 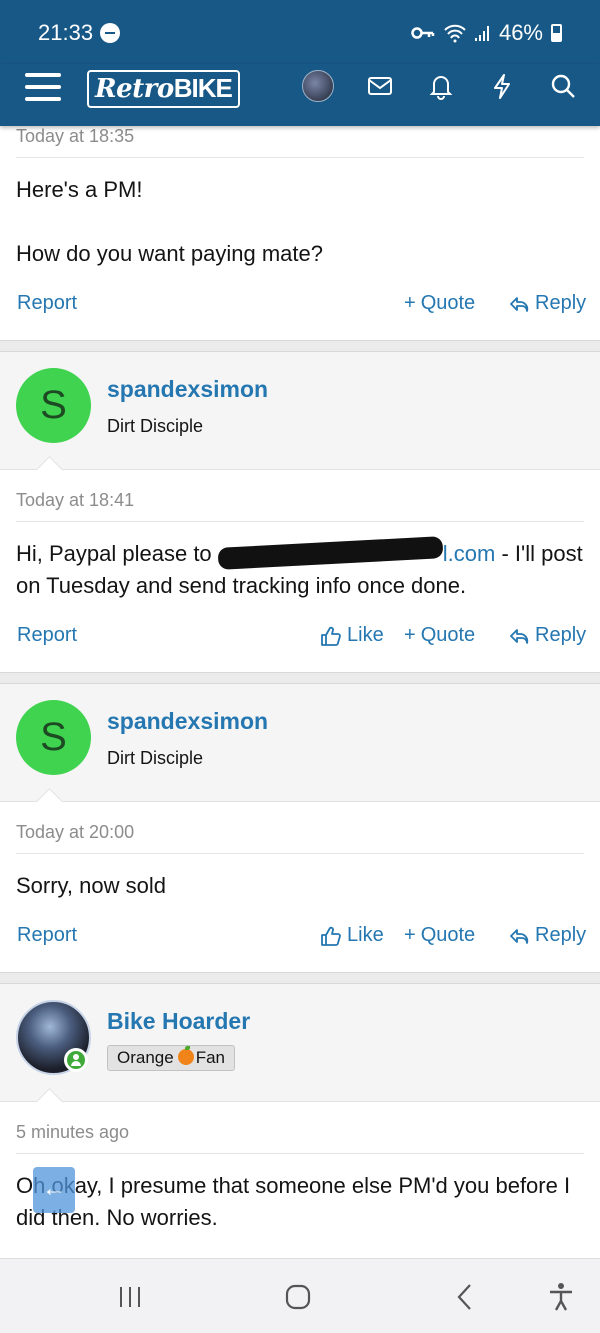 What do you see at coordinates (441, 86) in the screenshot?
I see `bell-icon` at bounding box center [441, 86].